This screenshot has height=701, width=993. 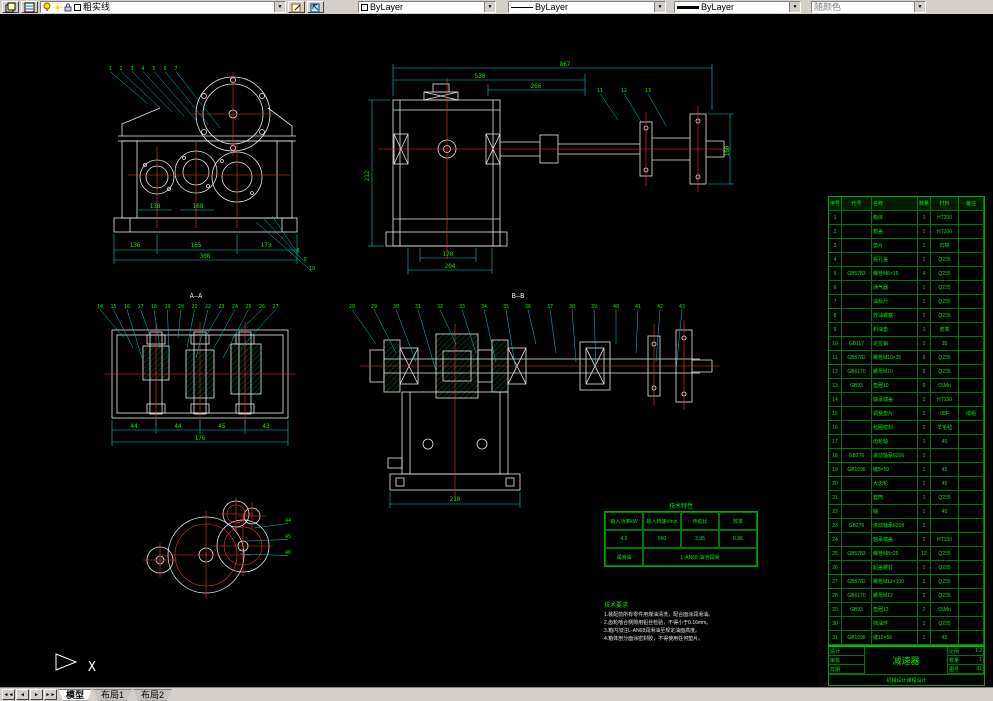 What do you see at coordinates (279, 7) in the screenshot?
I see `layer-combo-arrow: ▼` at bounding box center [279, 7].